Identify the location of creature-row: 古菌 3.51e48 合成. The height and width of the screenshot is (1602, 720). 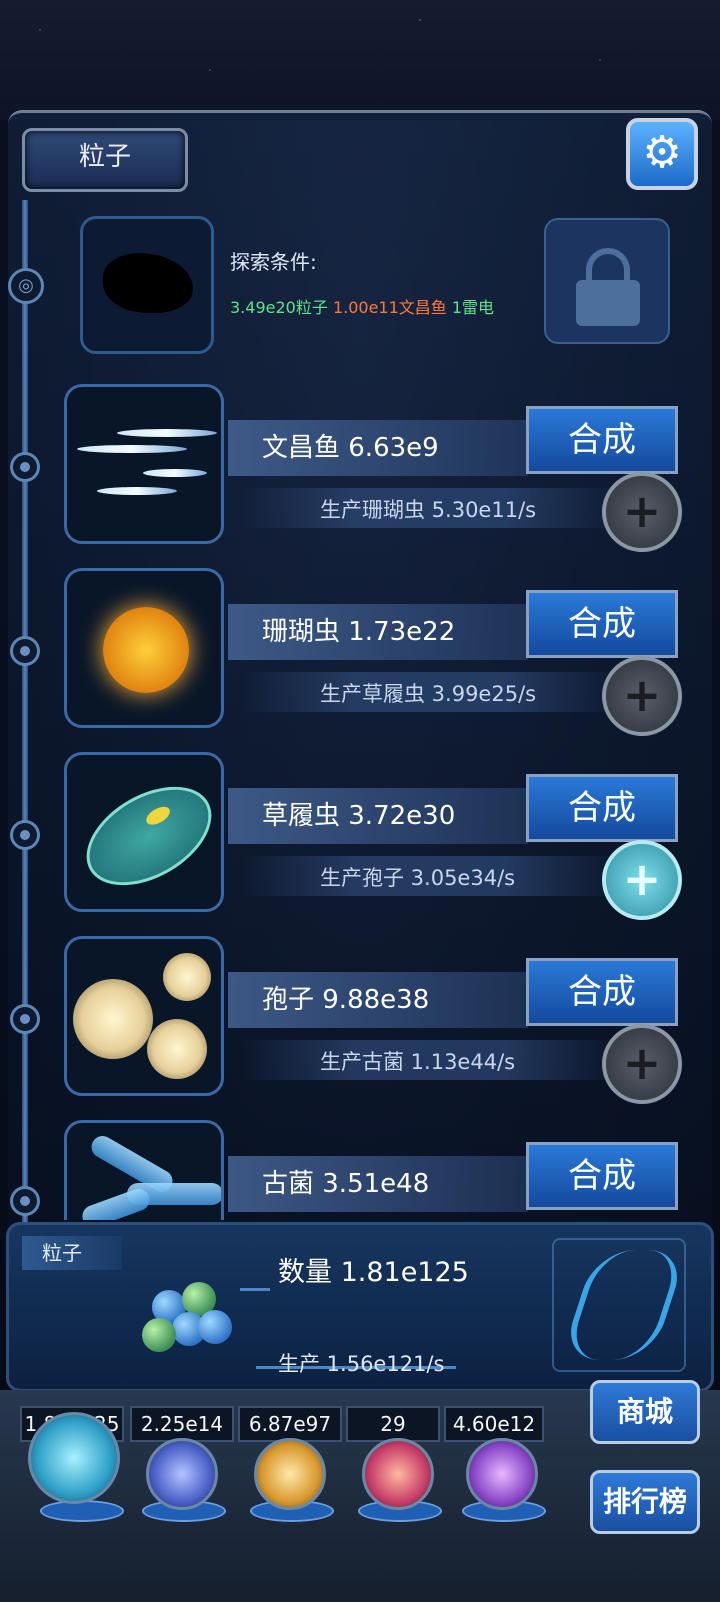
(360, 1170).